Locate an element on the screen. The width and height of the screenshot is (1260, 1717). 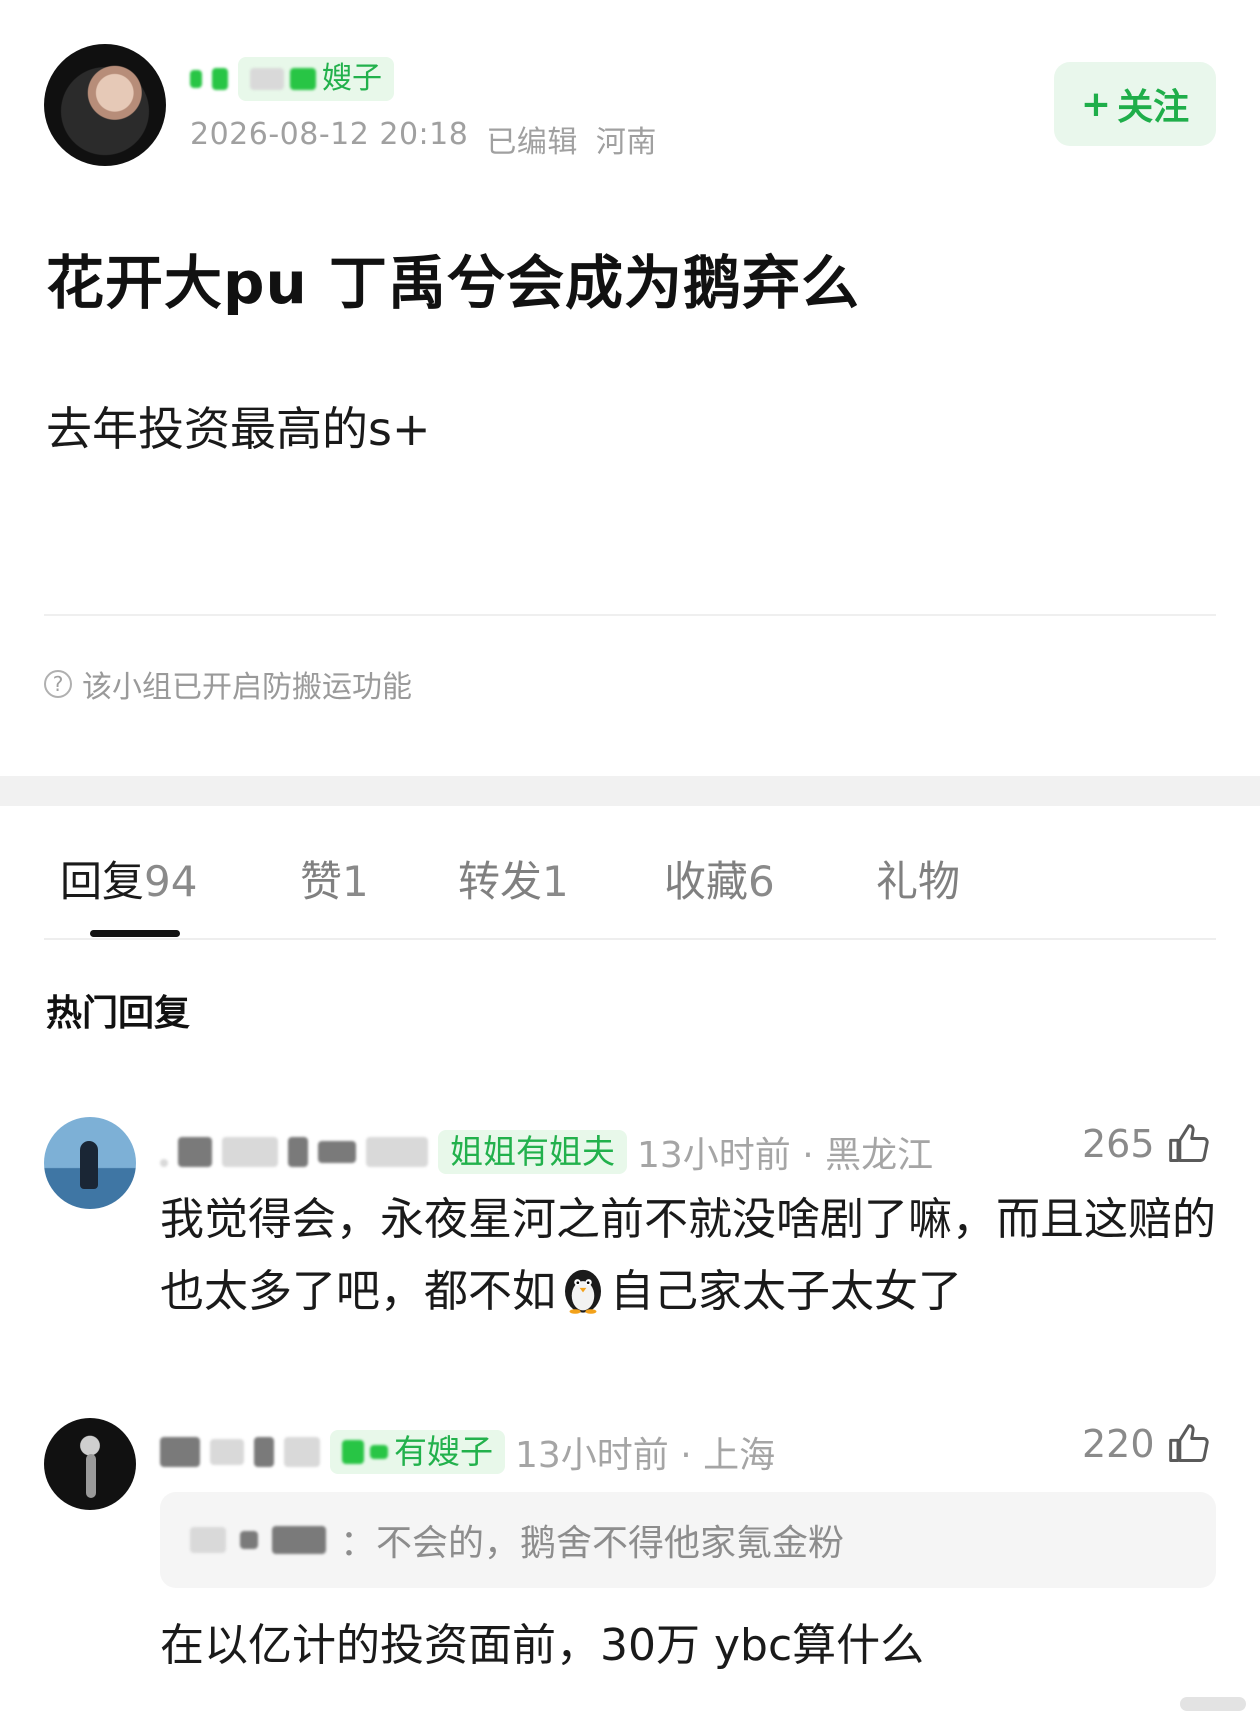
author-avatar is located at coordinates (105, 105).